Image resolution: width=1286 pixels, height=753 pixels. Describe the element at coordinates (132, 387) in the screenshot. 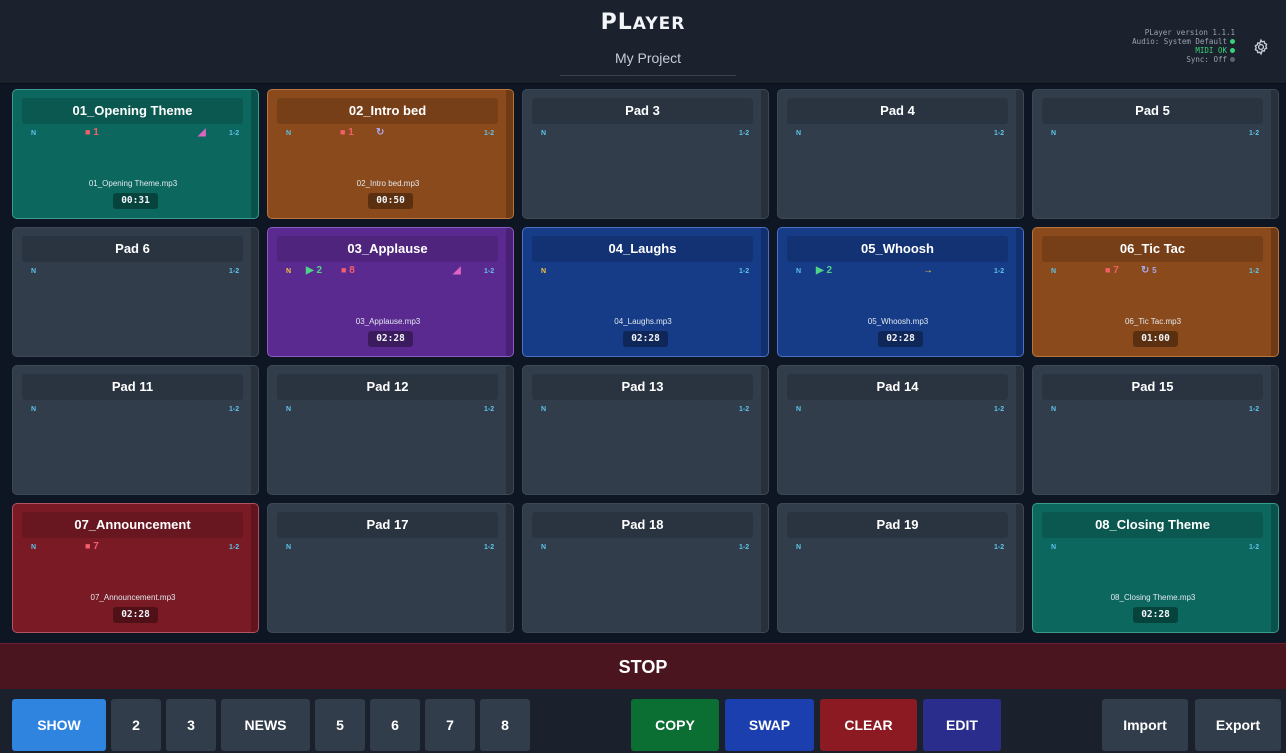

I see `pad-title: Pad 11` at that location.